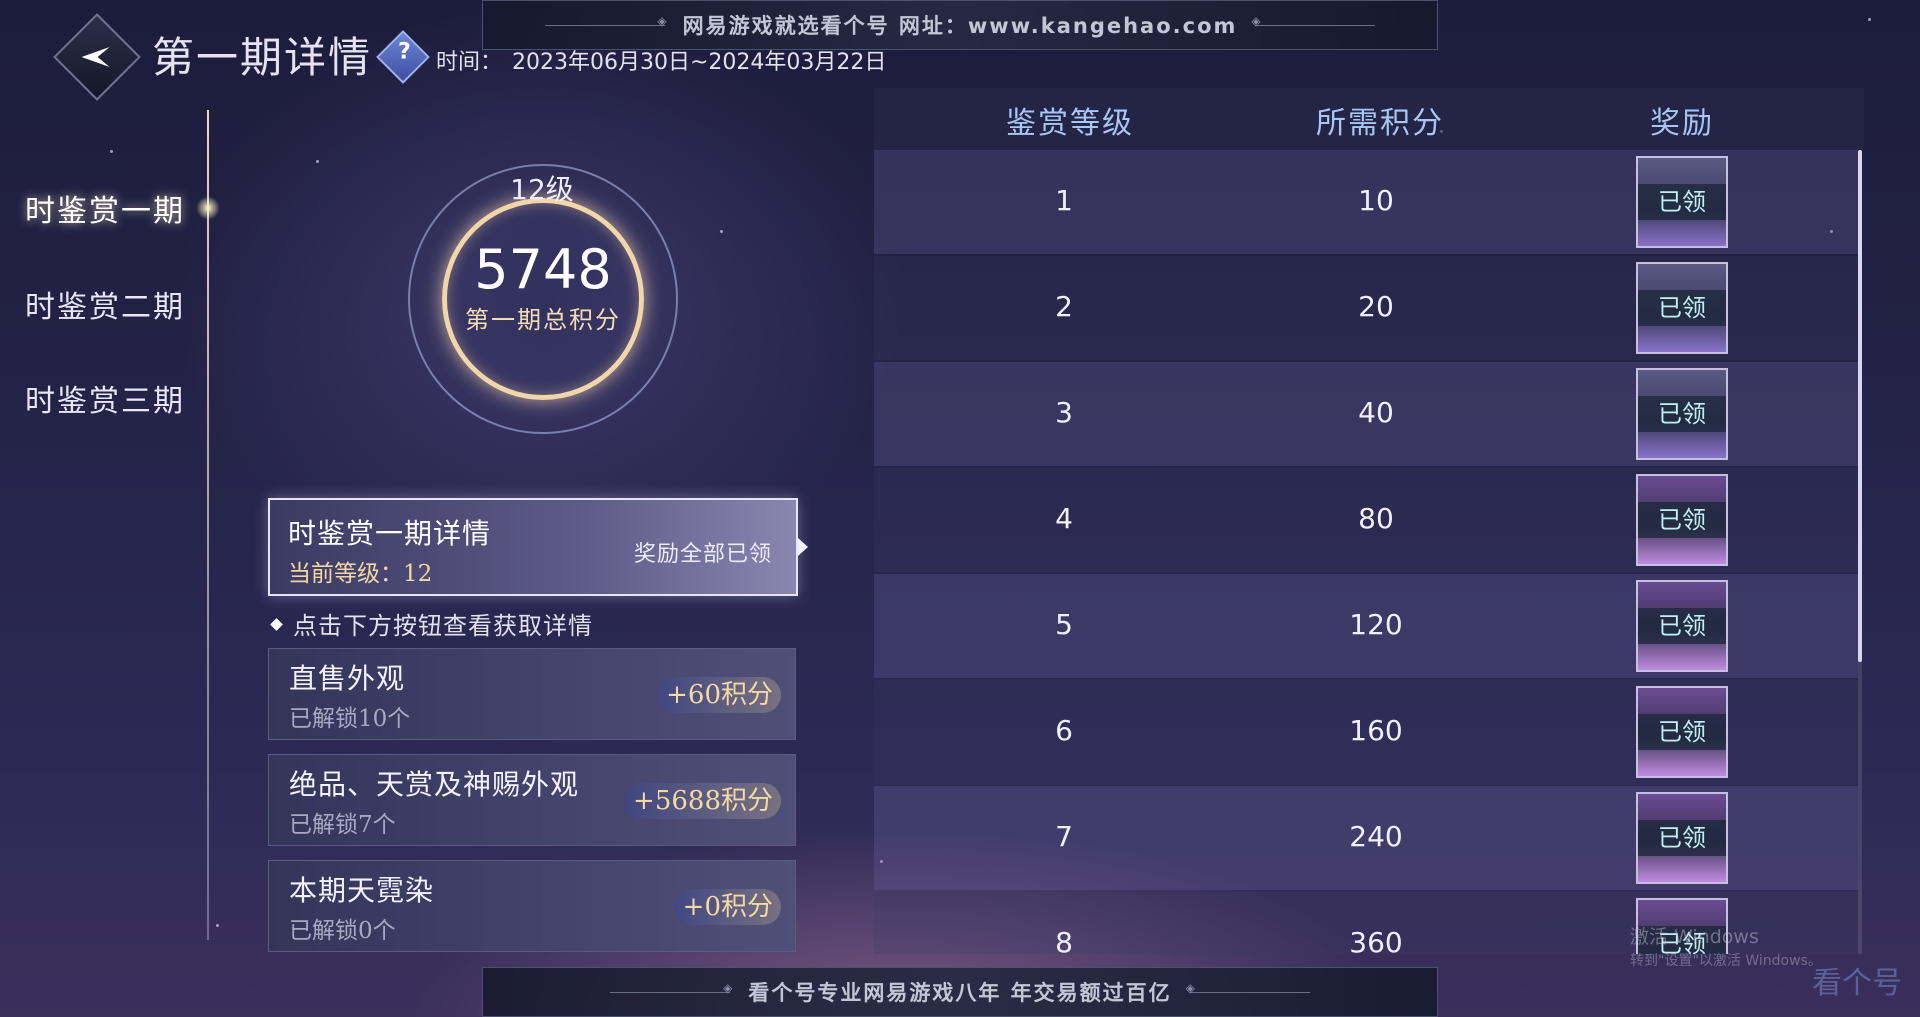 This screenshot has width=1920, height=1017. I want to click on source-title: 绝品、天赏及神赐外观, so click(434, 784).